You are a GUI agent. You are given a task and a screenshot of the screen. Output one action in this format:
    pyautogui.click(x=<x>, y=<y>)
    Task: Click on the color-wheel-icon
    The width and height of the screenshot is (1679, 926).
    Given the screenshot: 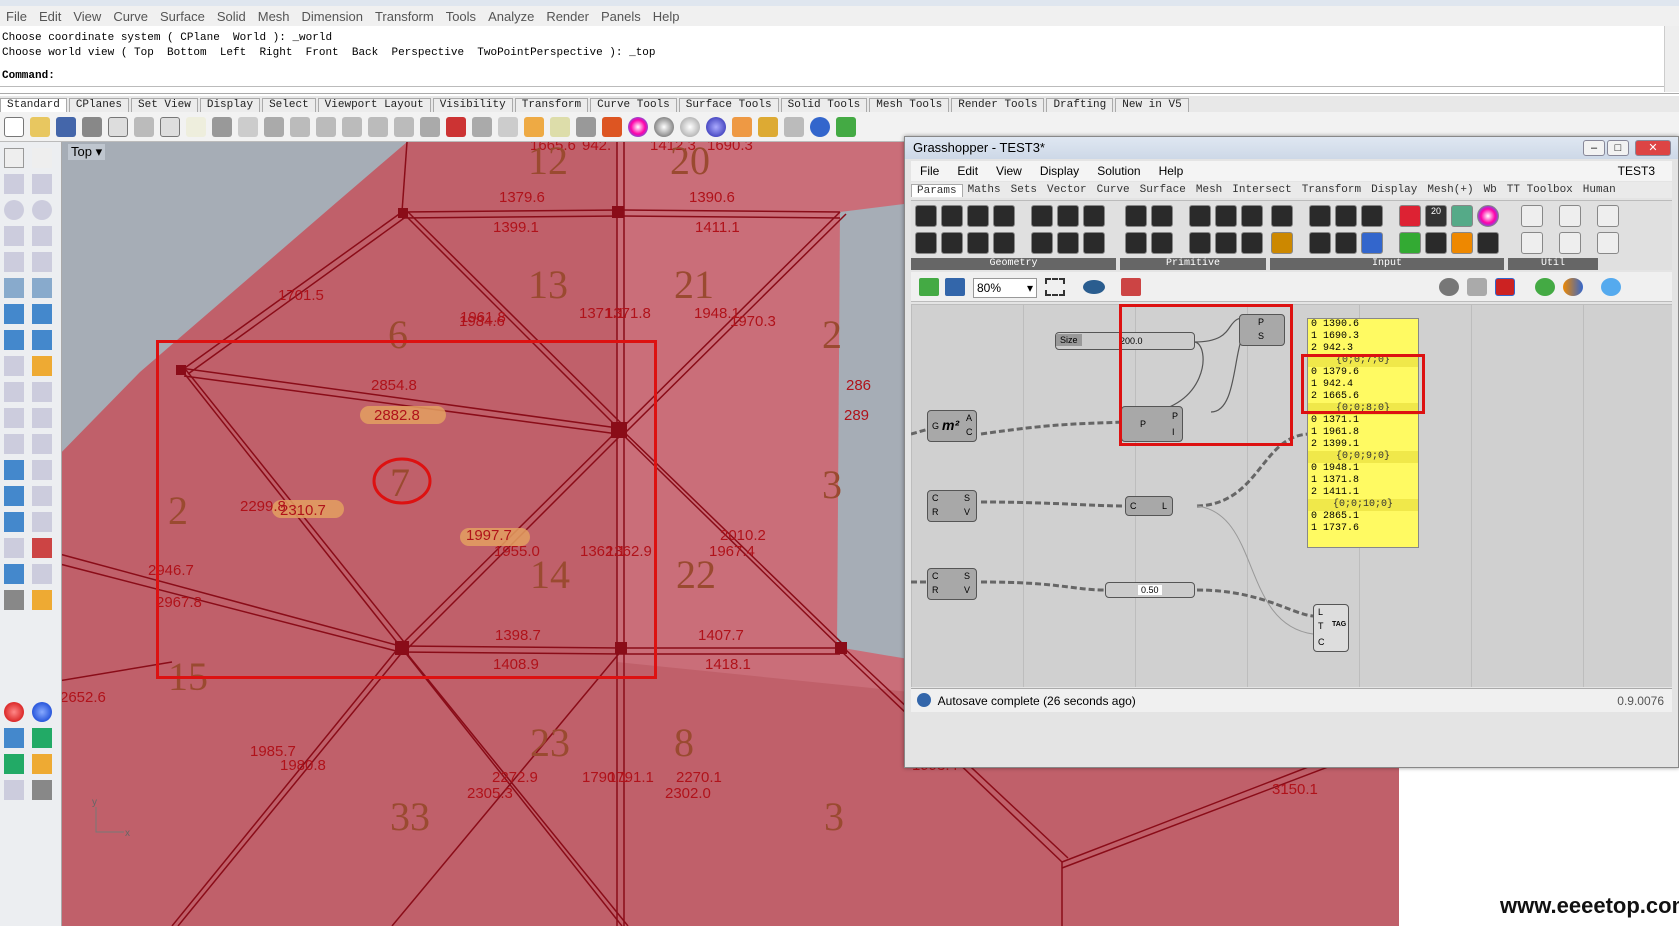 What is the action you would take?
    pyautogui.click(x=638, y=127)
    